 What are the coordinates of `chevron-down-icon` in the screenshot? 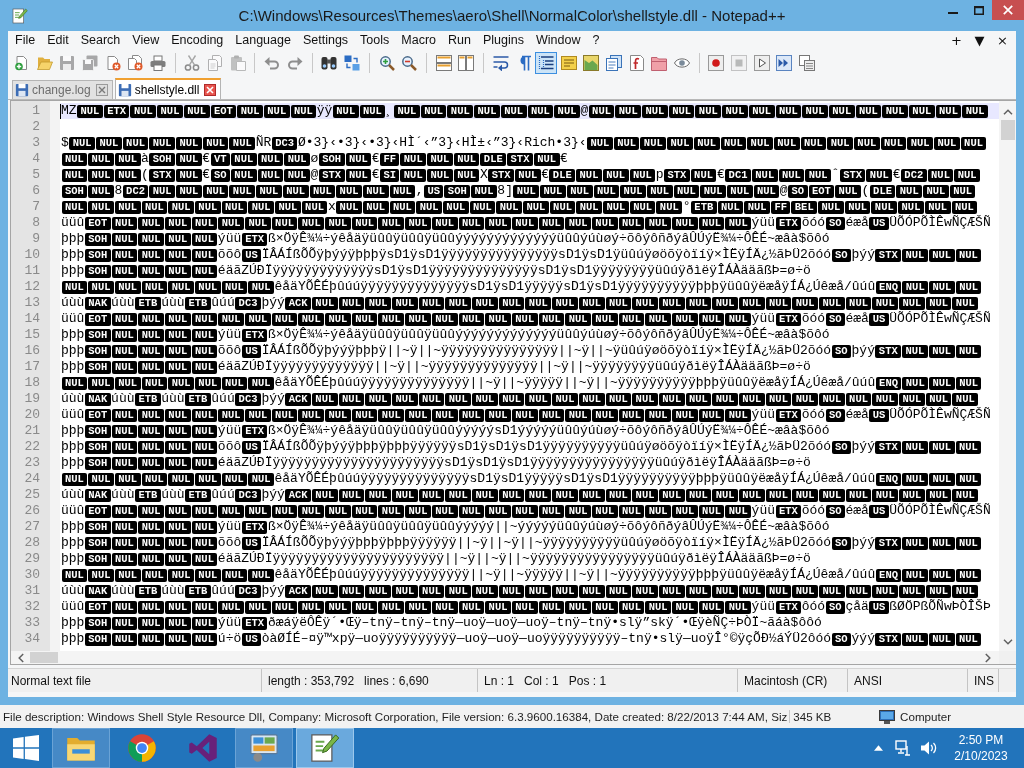 It's located at (1007, 642).